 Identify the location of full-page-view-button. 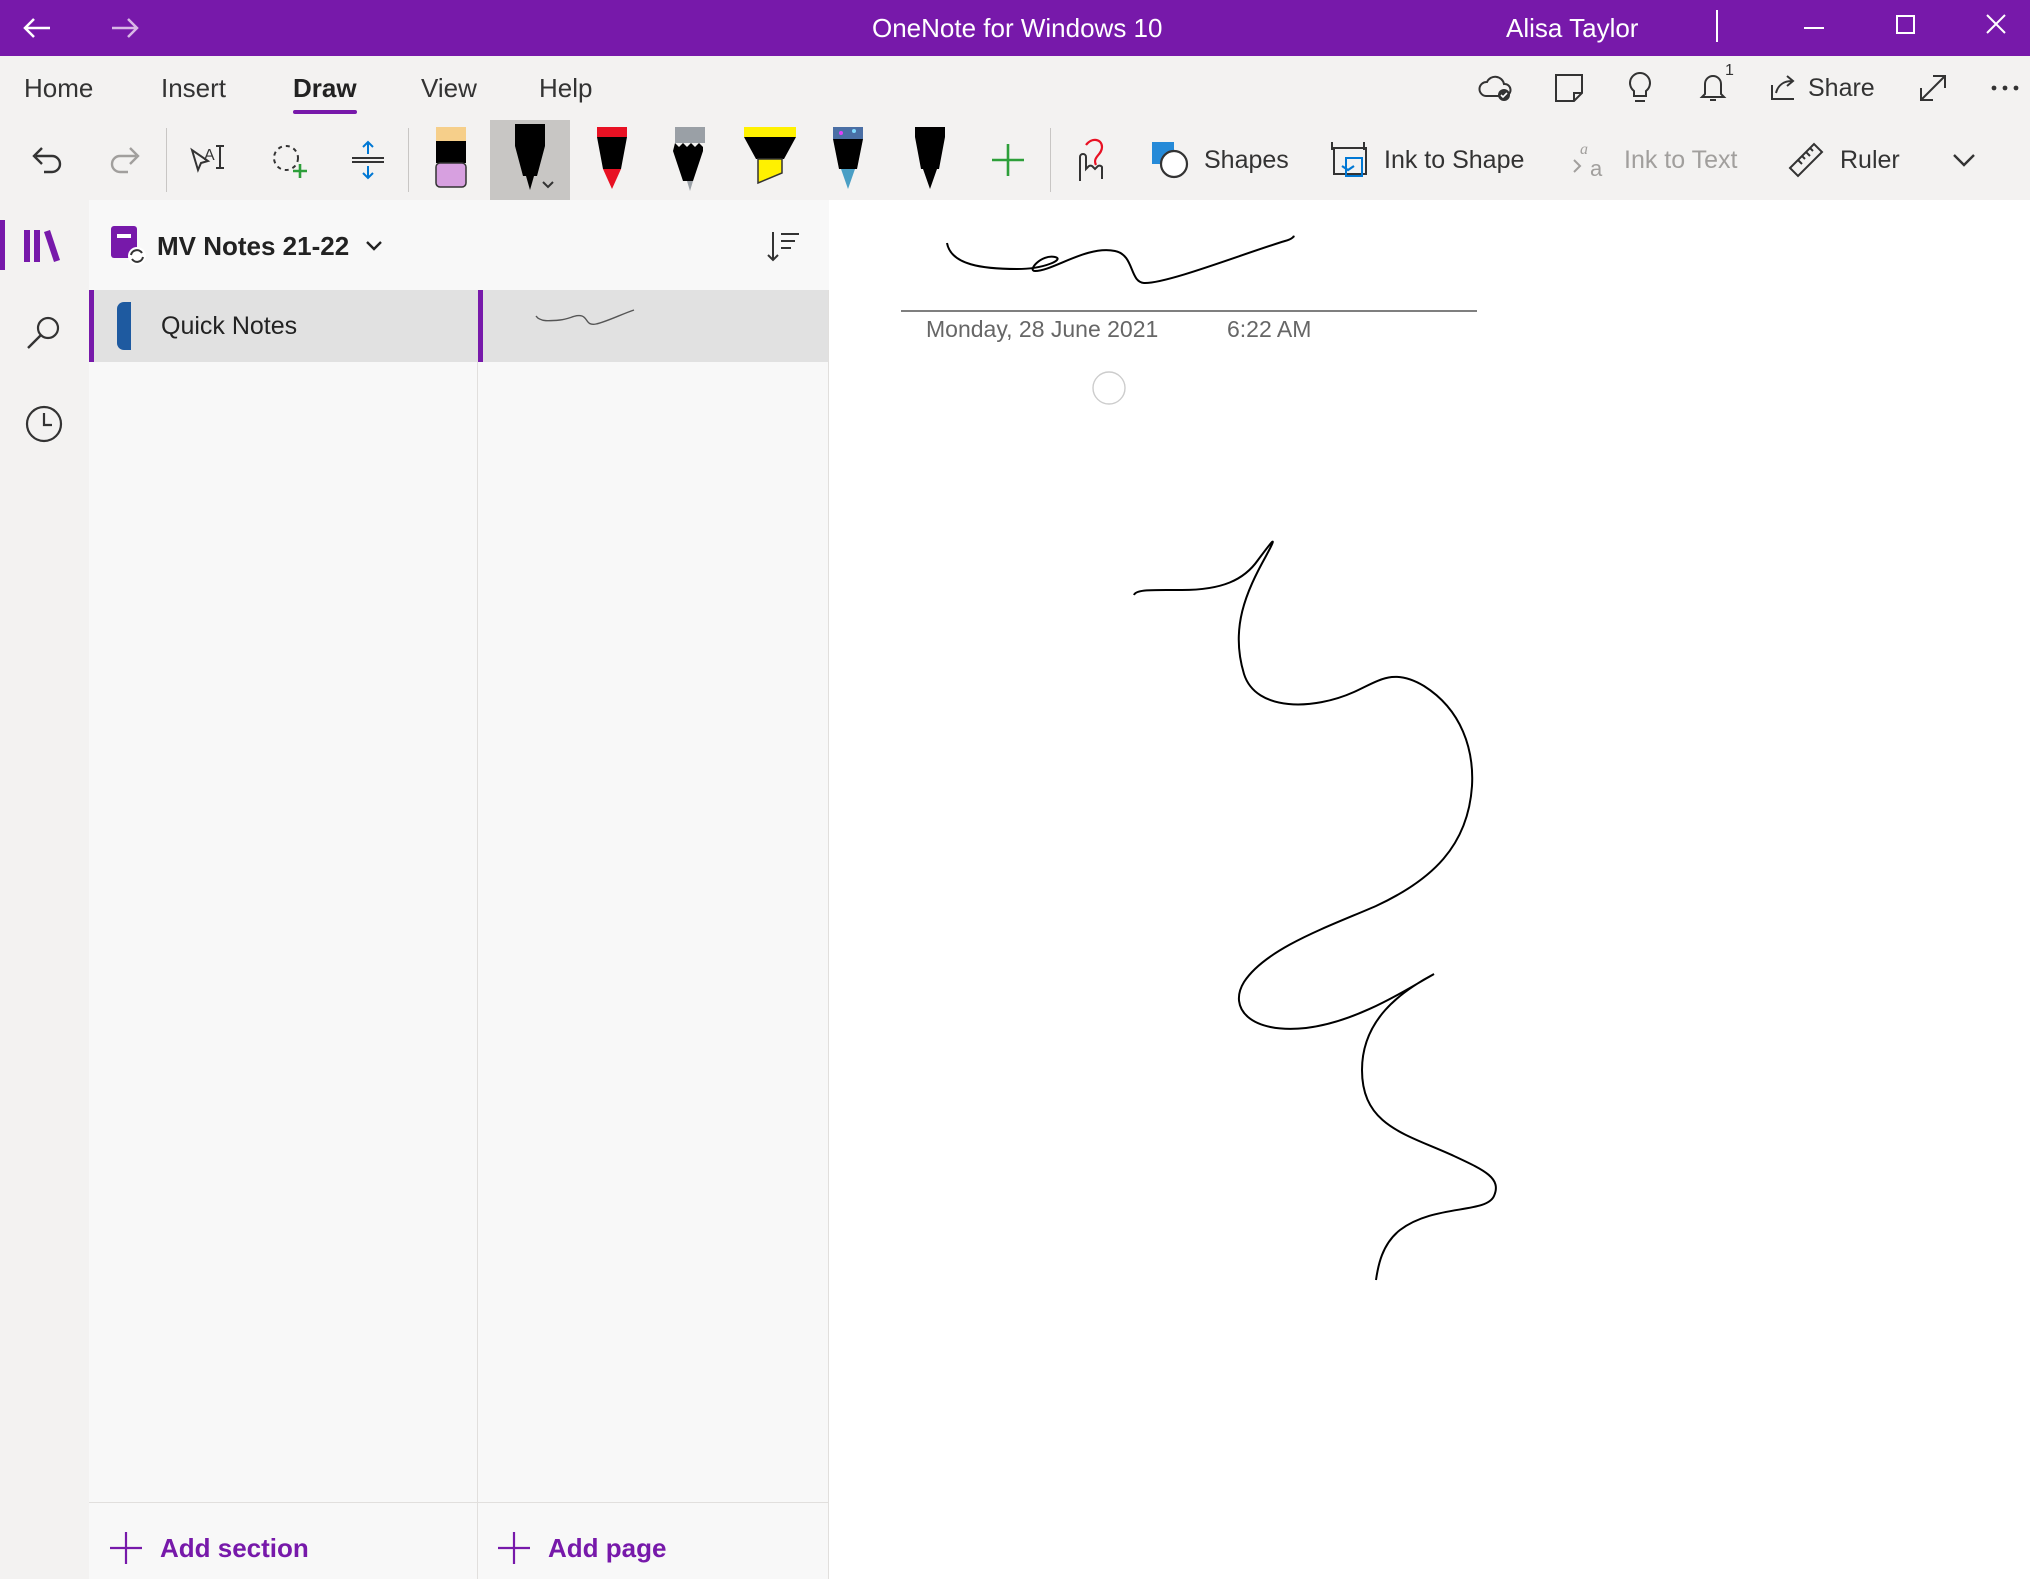
(1933, 88).